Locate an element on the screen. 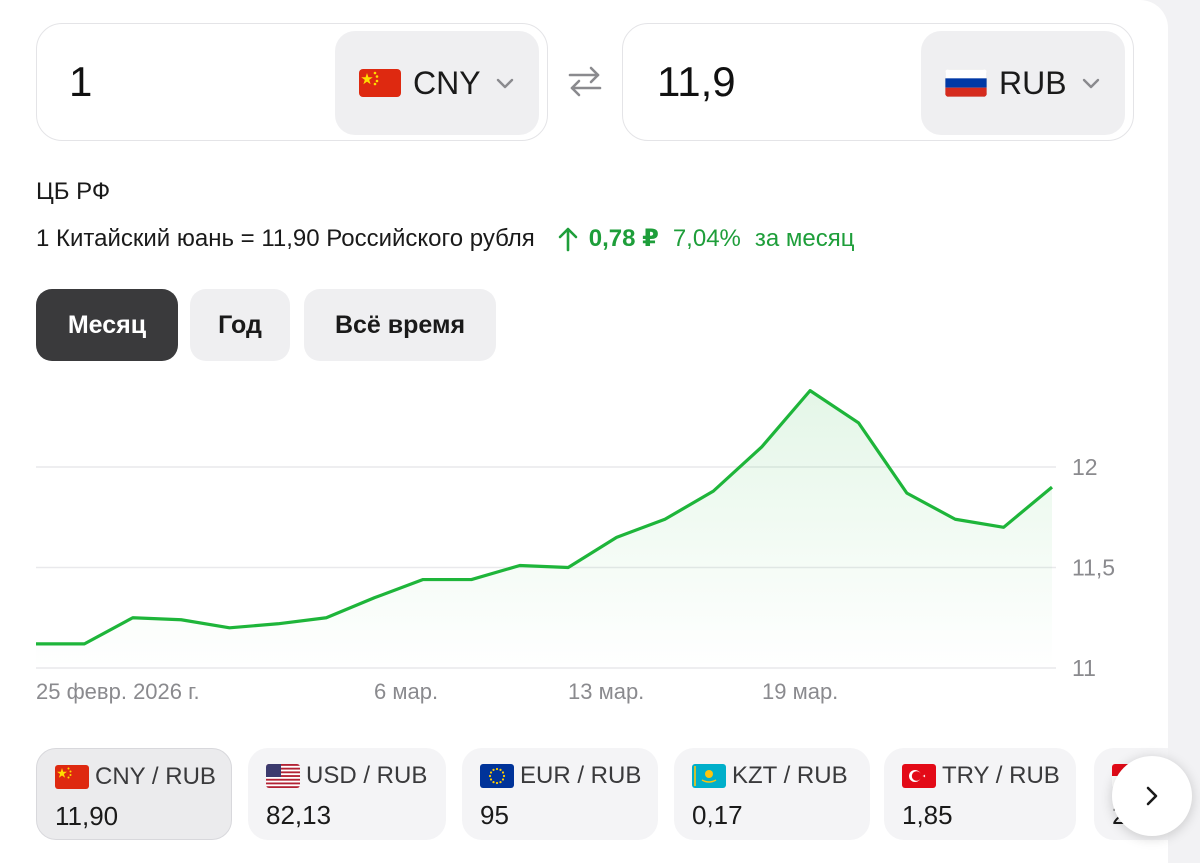 The width and height of the screenshot is (1200, 863). rate-delta-percent: 7,04% is located at coordinates (706, 238).